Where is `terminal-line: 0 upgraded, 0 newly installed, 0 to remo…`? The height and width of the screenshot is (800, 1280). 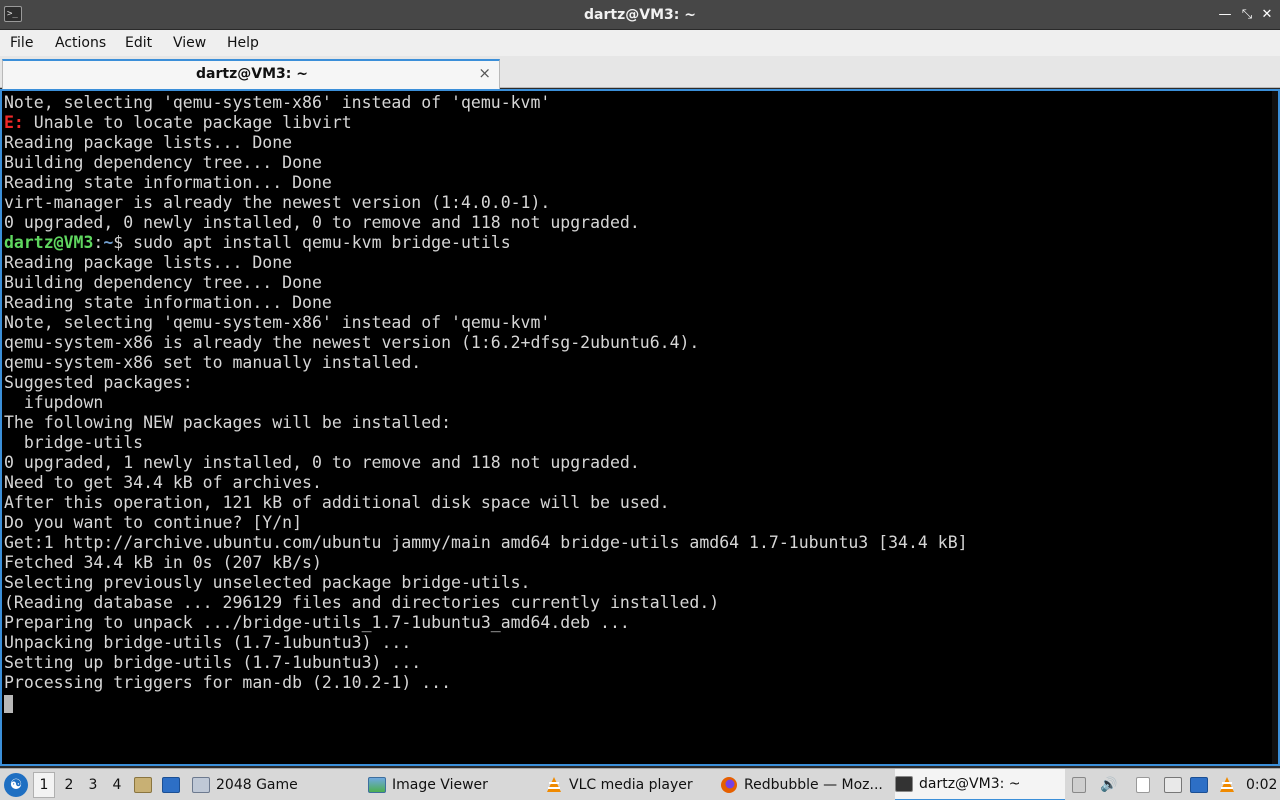
terminal-line: 0 upgraded, 0 newly installed, 0 to remo… is located at coordinates (641, 223).